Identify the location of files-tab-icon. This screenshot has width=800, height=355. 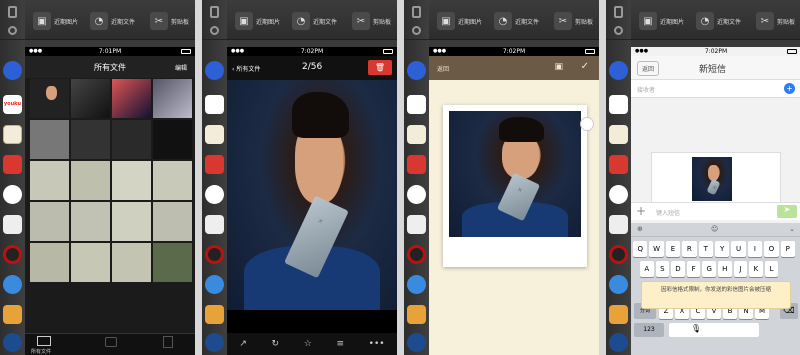
(44, 341).